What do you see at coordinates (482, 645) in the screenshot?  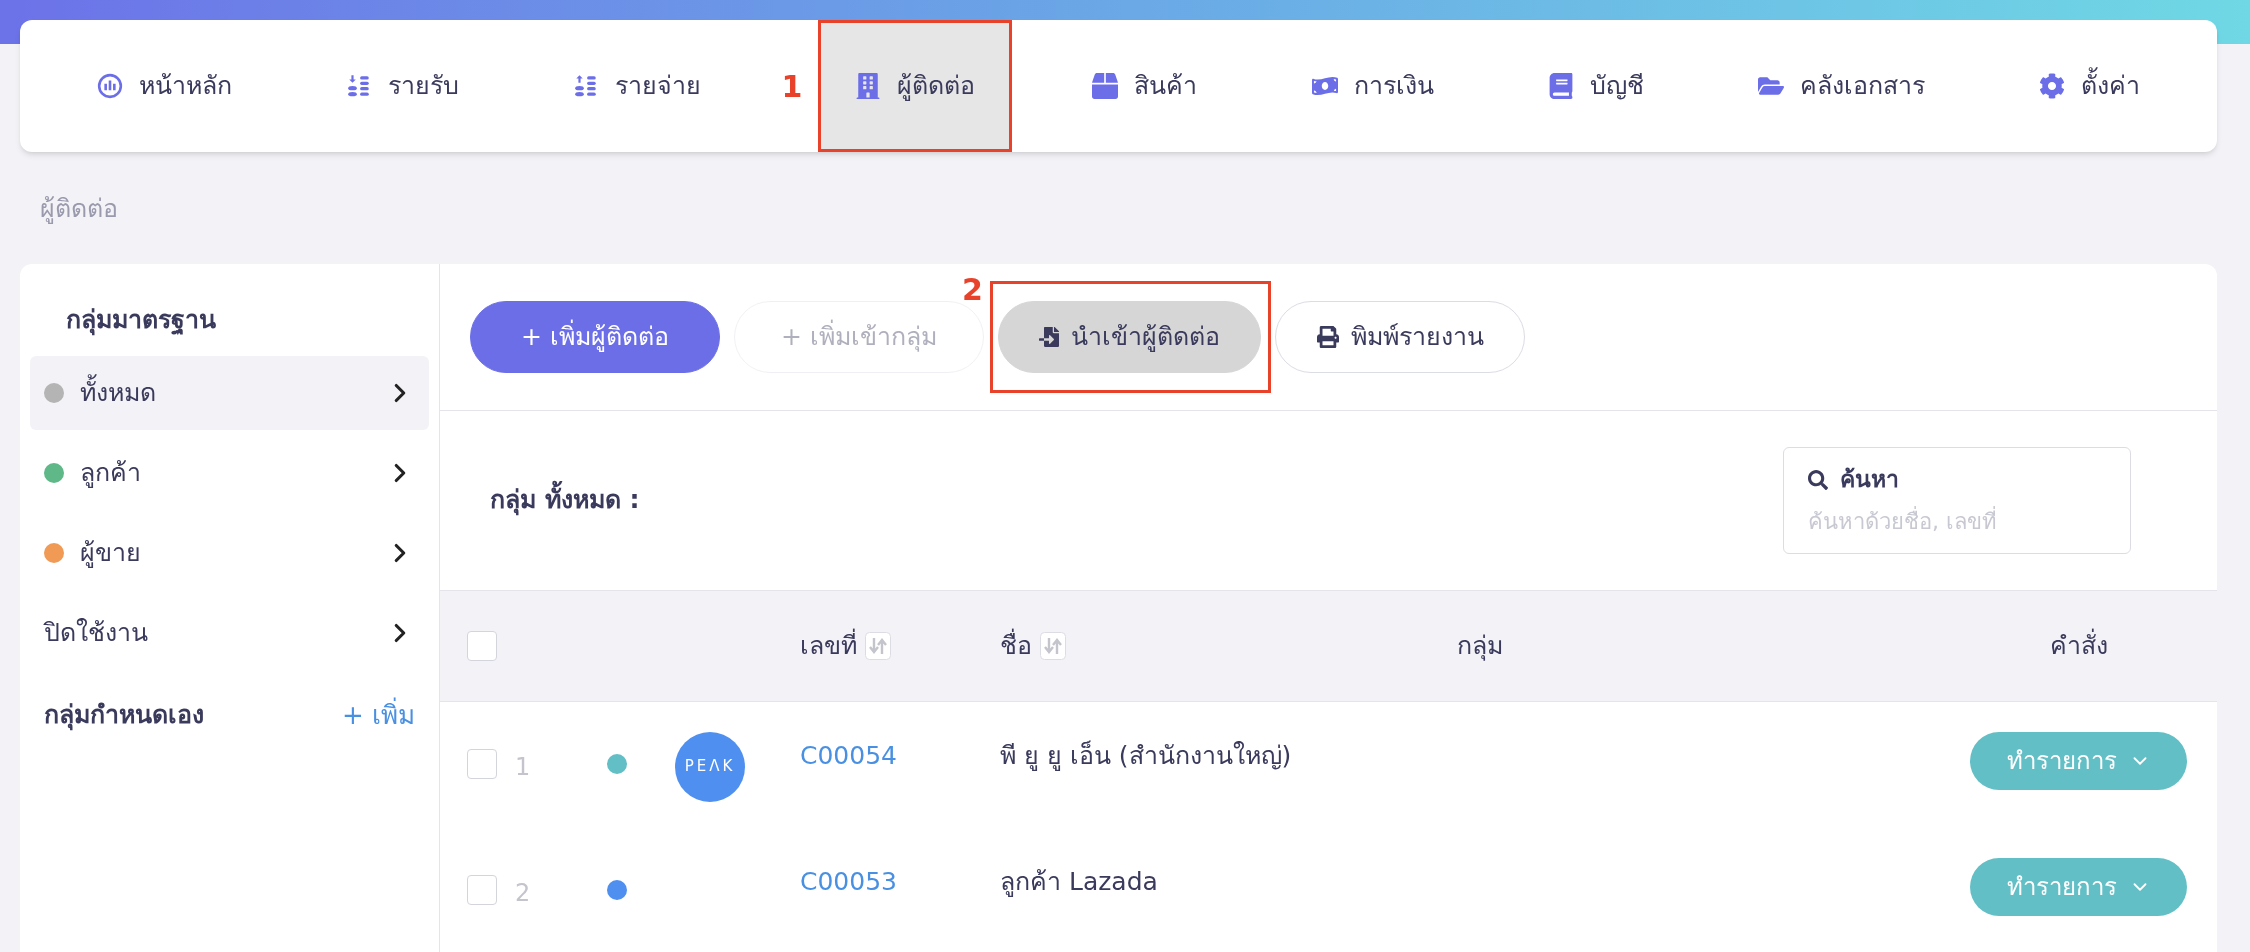 I see `select-all-checkbox` at bounding box center [482, 645].